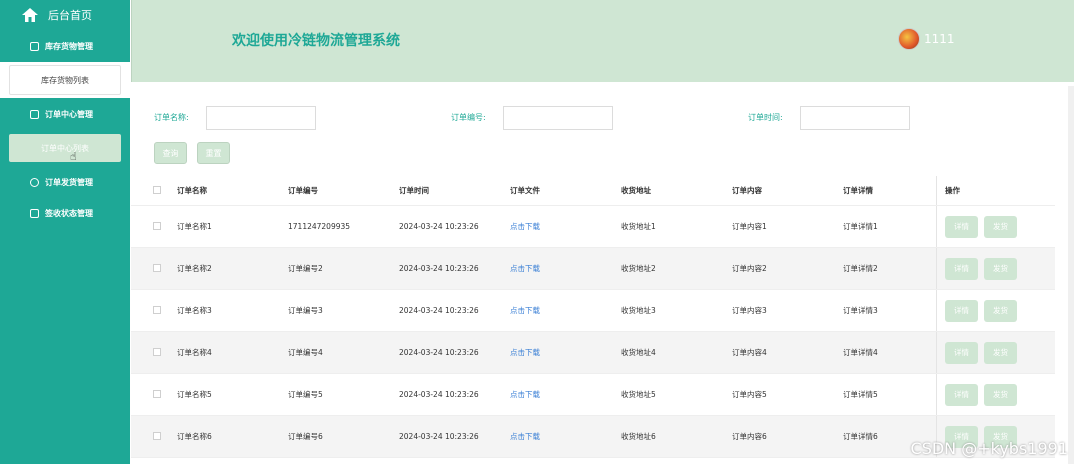 The image size is (1074, 464). Describe the element at coordinates (909, 39) in the screenshot. I see `avatar` at that location.